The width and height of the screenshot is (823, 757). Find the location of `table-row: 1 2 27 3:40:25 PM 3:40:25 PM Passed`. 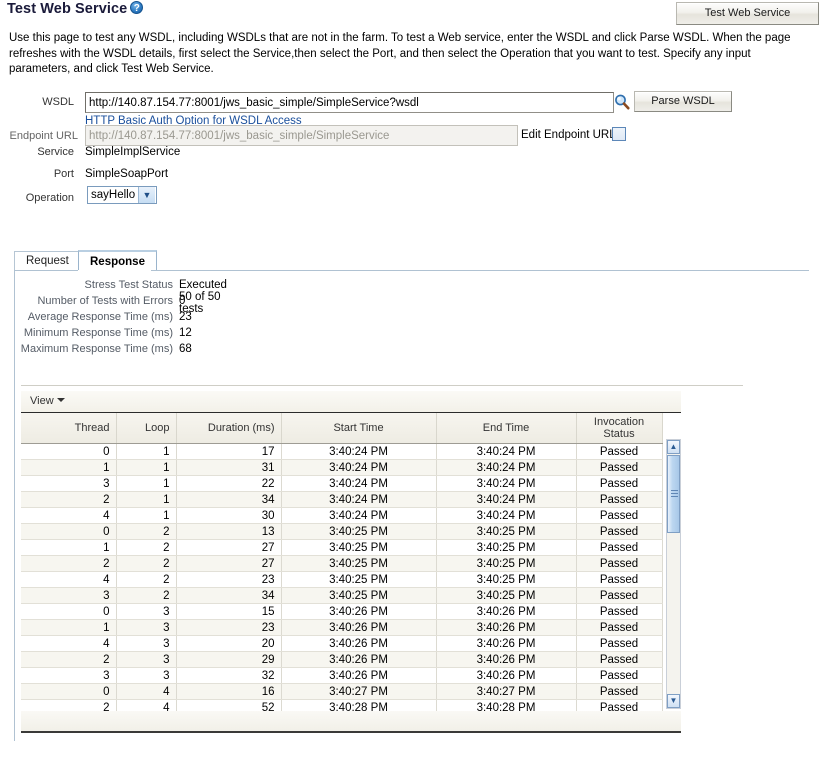

table-row: 1 2 27 3:40:25 PM 3:40:25 PM Passed is located at coordinates (342, 547).